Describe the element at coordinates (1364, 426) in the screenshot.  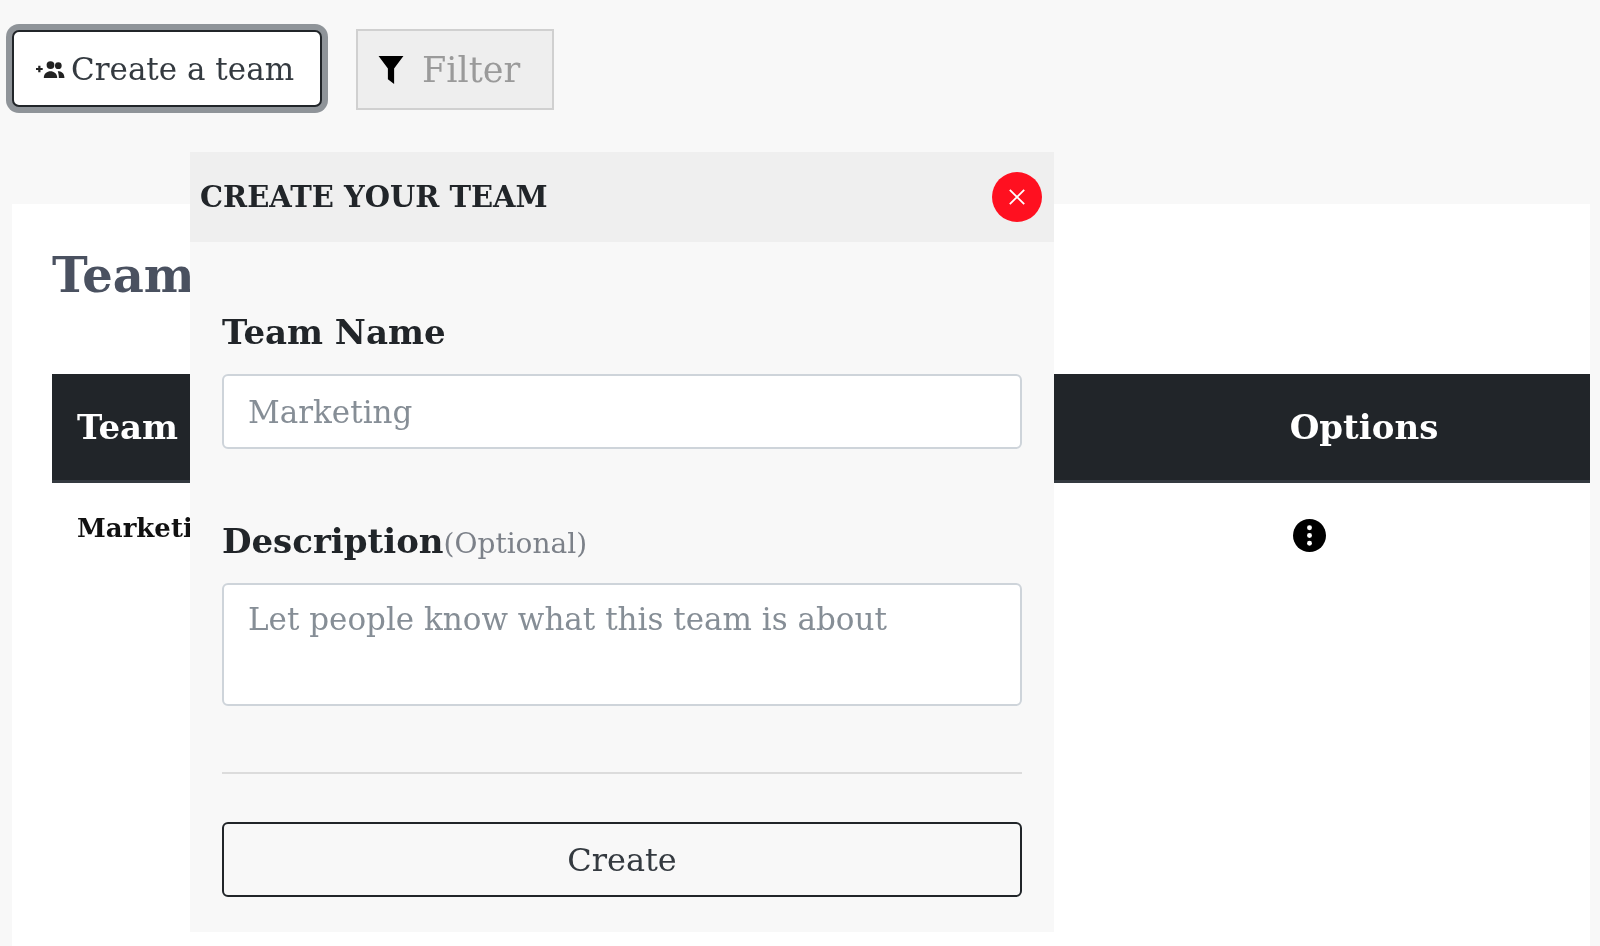
I see `column-header: Options` at that location.